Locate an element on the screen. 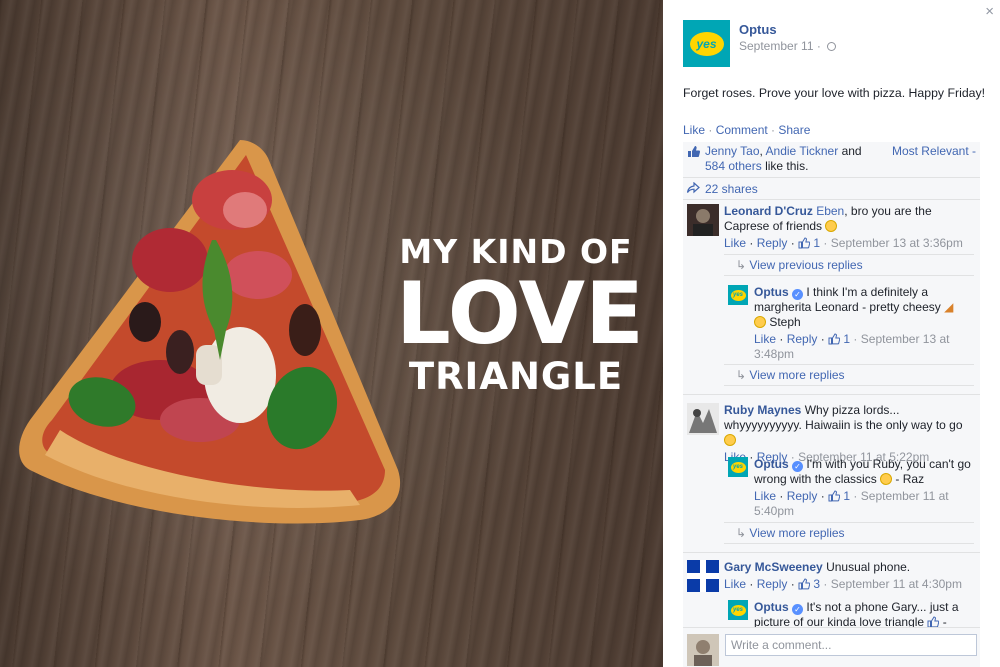 The width and height of the screenshot is (1000, 667). share-button: Share is located at coordinates (794, 130).